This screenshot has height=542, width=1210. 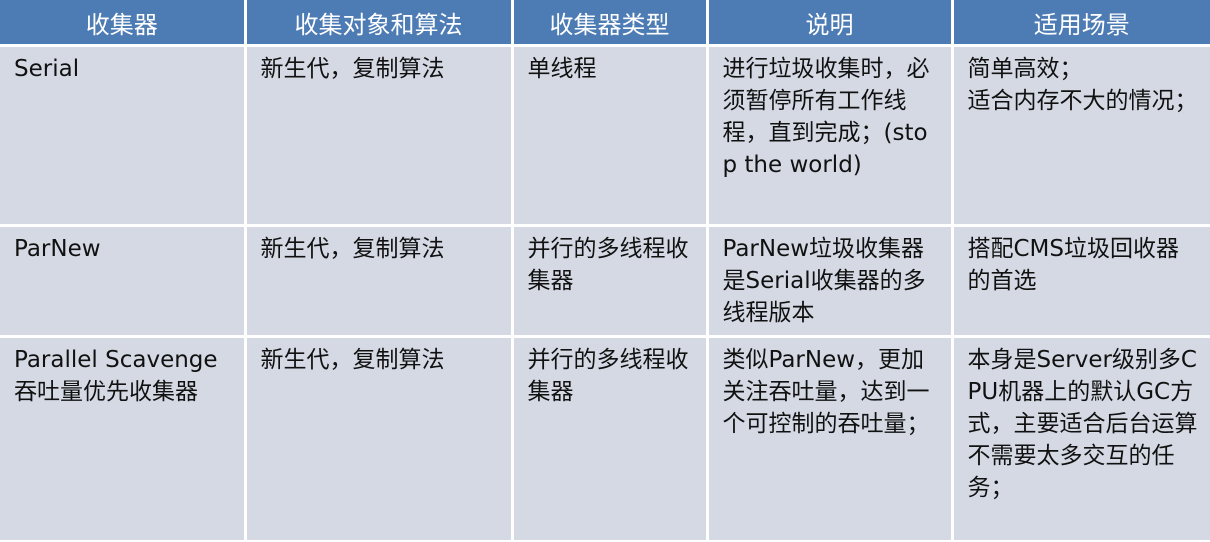 I want to click on header-description: 说明, so click(x=830, y=23).